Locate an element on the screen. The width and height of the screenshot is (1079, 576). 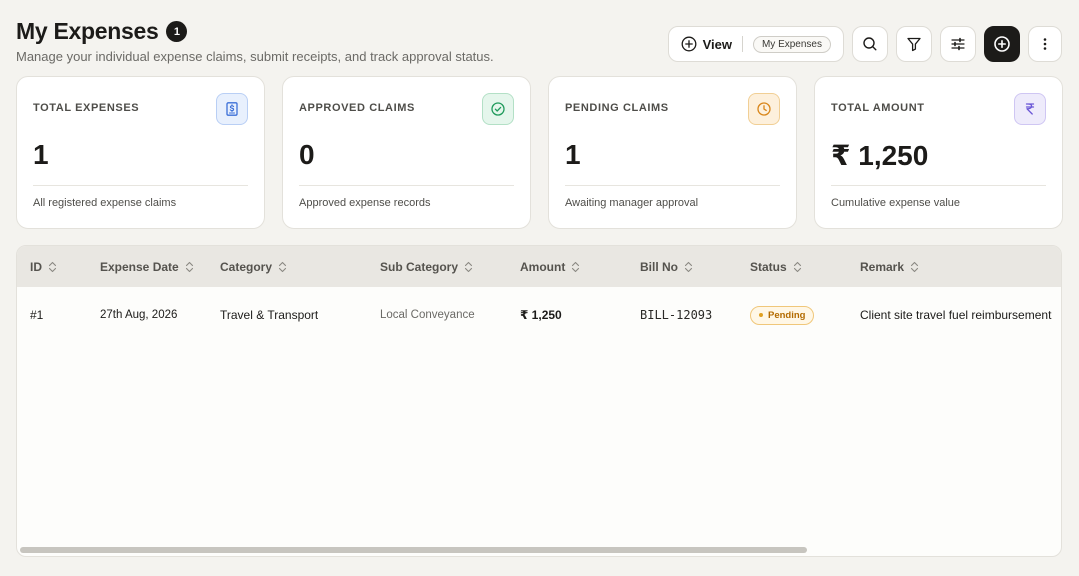
card-description: Cumulative expense value is located at coordinates (896, 203).